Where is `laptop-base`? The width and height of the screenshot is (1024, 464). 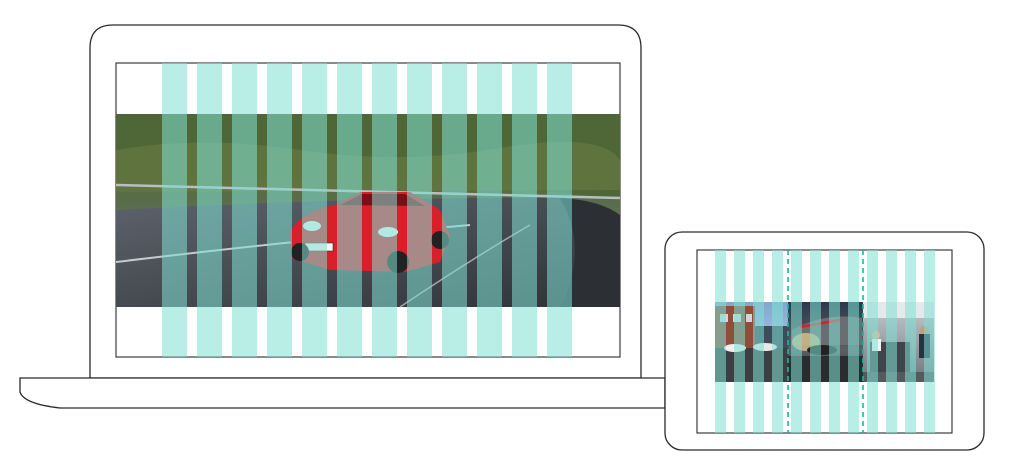
laptop-base is located at coordinates (342, 393).